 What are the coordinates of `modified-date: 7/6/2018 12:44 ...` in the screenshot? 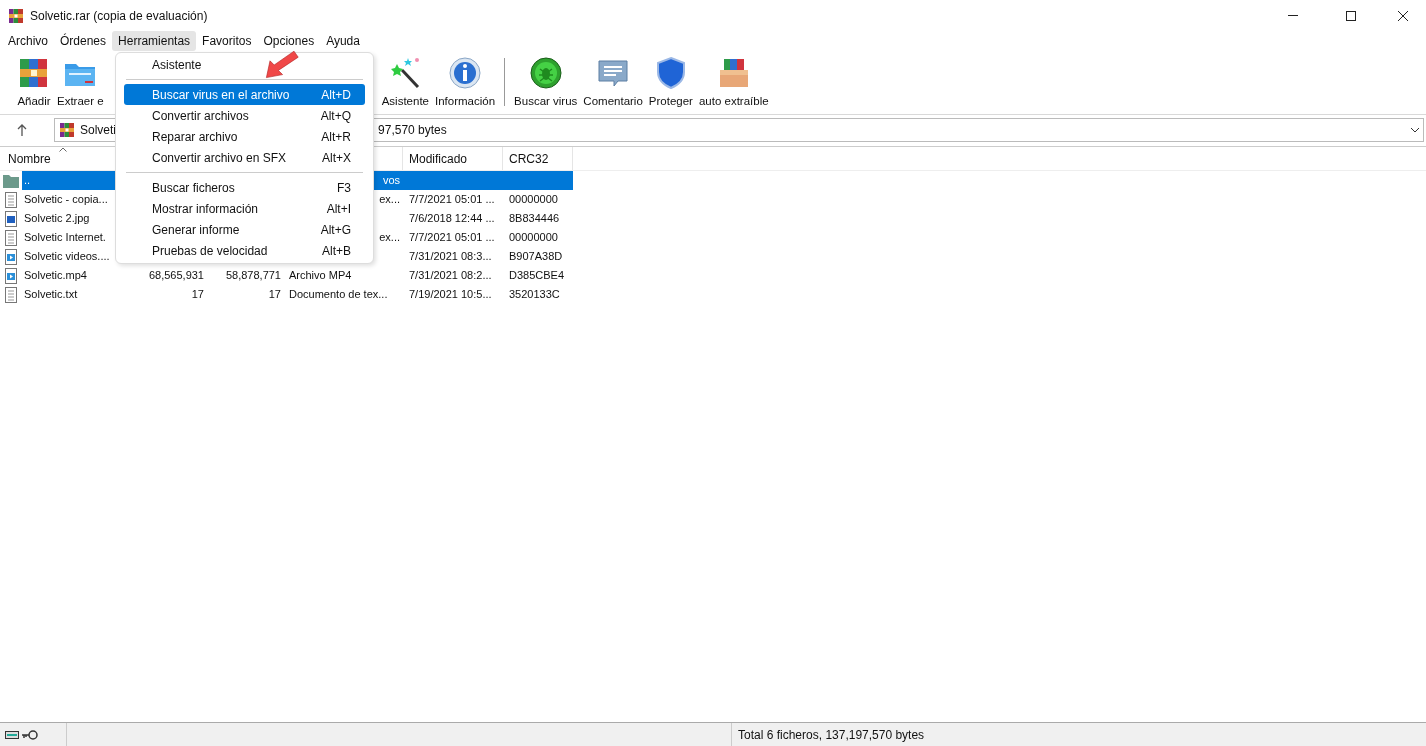 It's located at (452, 218).